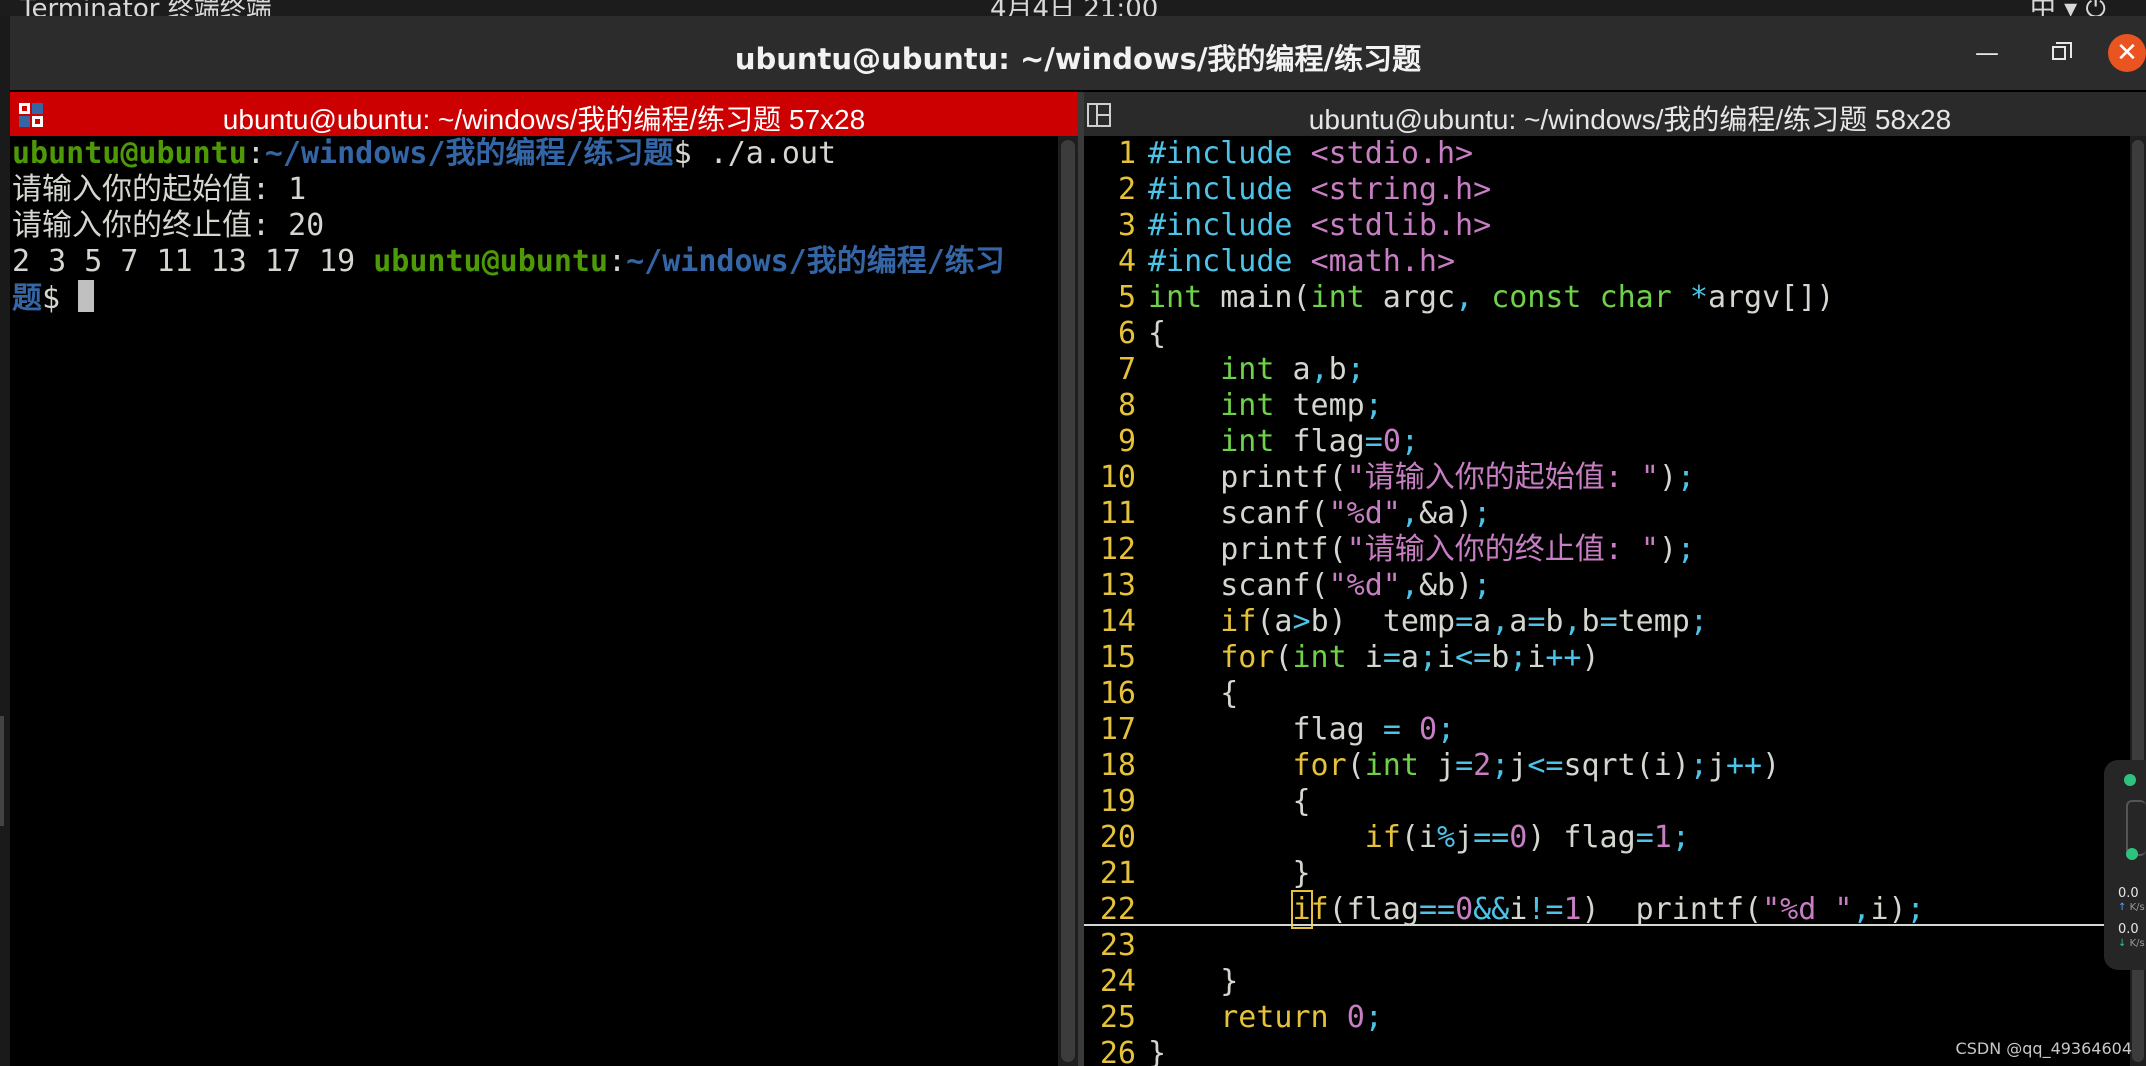 Image resolution: width=2146 pixels, height=1066 pixels. I want to click on restore-icon, so click(2062, 51).